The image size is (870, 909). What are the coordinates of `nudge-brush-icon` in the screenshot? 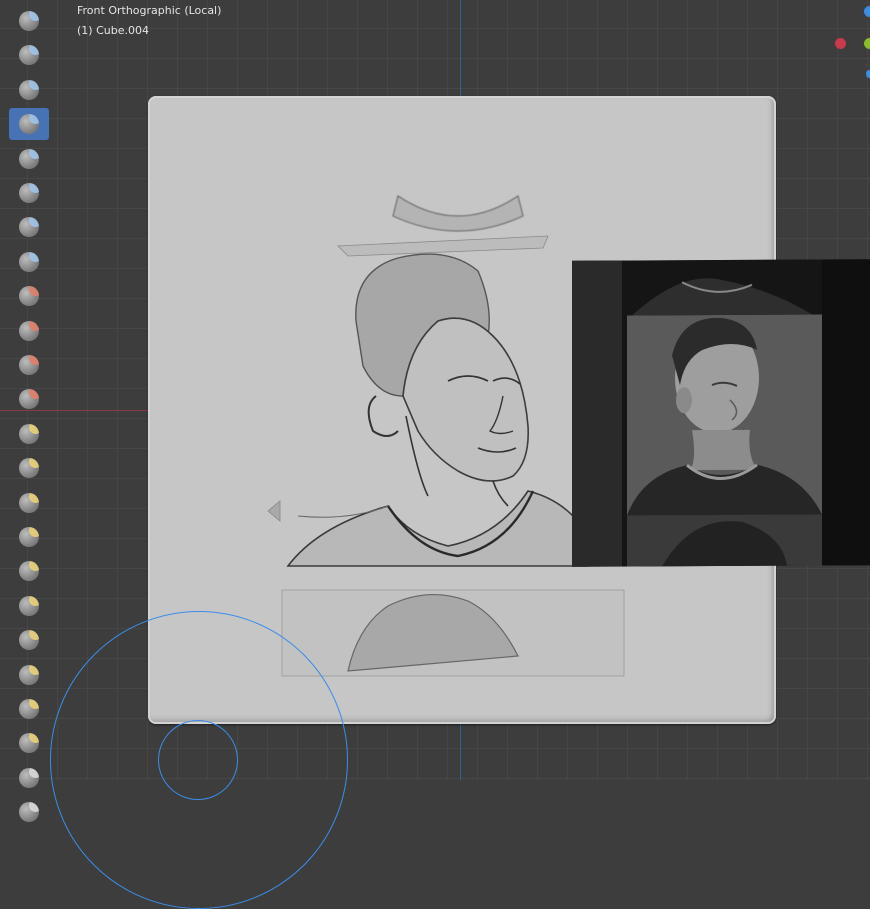 It's located at (29, 709).